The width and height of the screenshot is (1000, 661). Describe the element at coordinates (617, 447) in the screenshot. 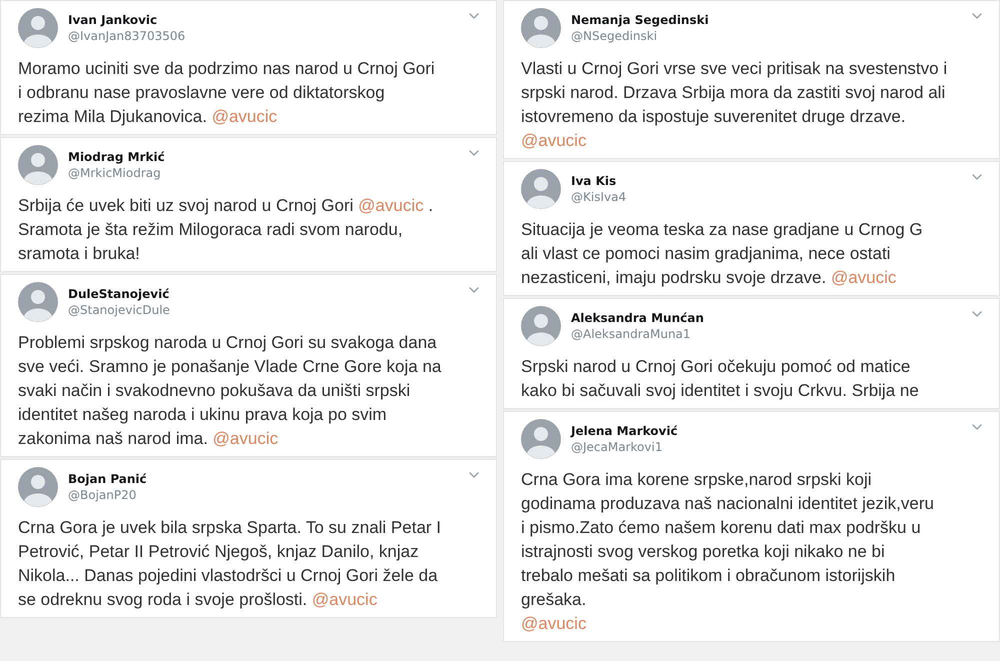

I see `user-handle: @JecaMarkovi1` at that location.